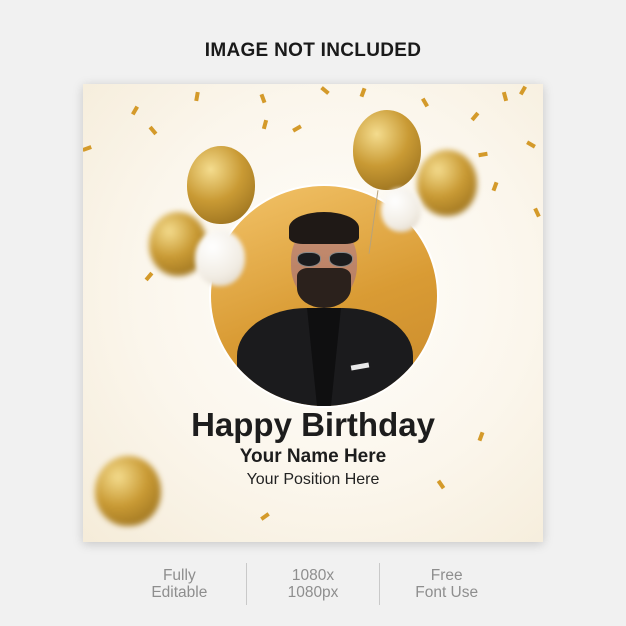  Describe the element at coordinates (325, 259) in the screenshot. I see `sunglasses-icon` at that location.